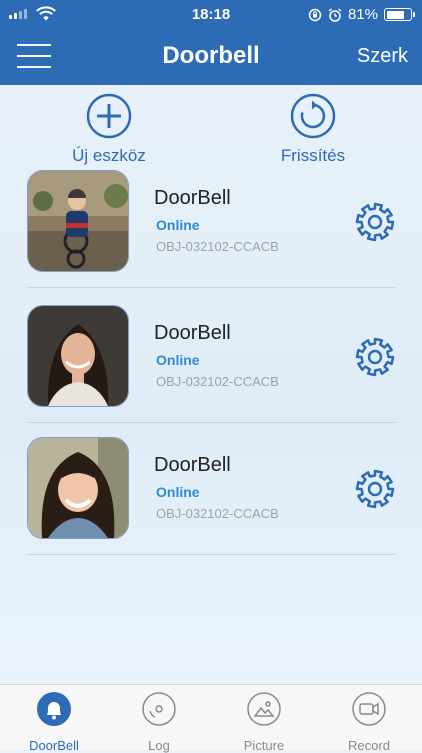 The width and height of the screenshot is (422, 753). What do you see at coordinates (211, 718) in the screenshot?
I see `tab-bar: DoorBell Log Picture Record` at bounding box center [211, 718].